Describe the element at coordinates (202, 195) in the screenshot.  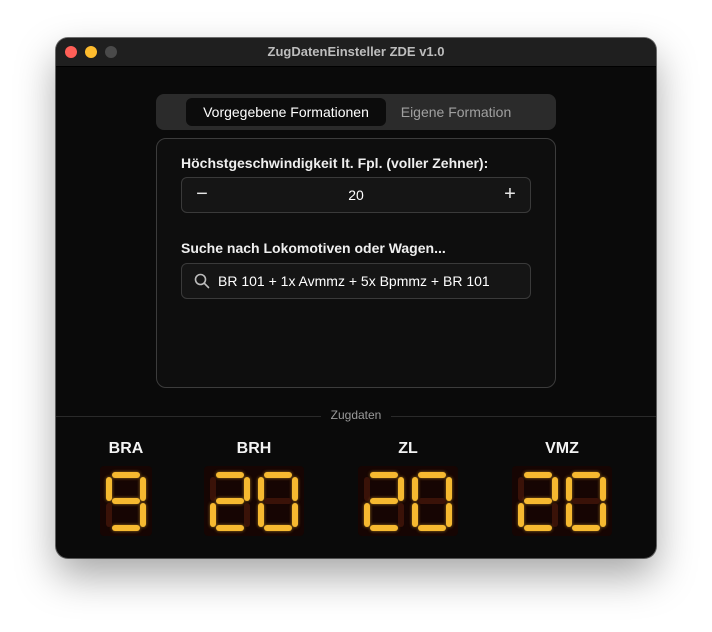
I see `decrement-button: −` at that location.